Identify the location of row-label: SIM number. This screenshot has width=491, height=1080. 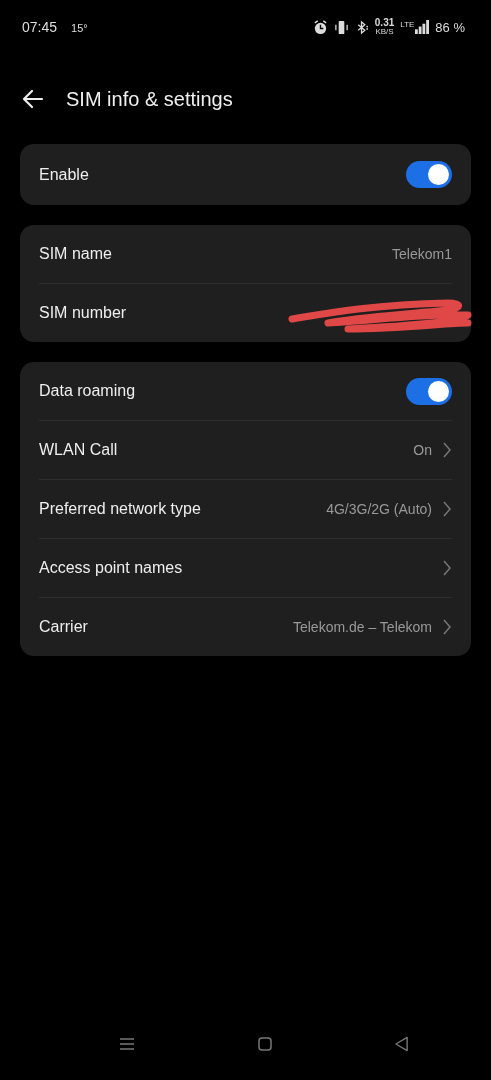
(83, 313).